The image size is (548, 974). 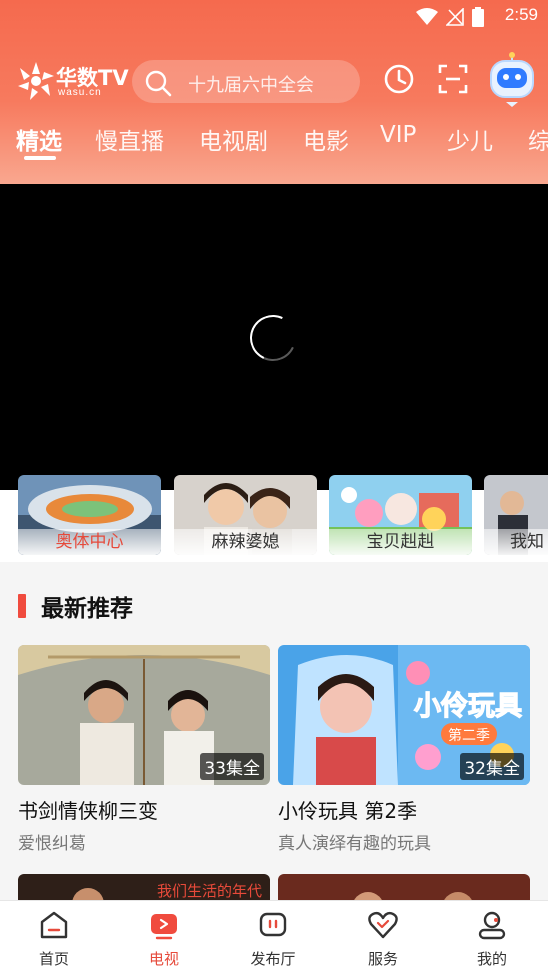 I want to click on chip-label: 奥体中心, so click(x=89, y=542).